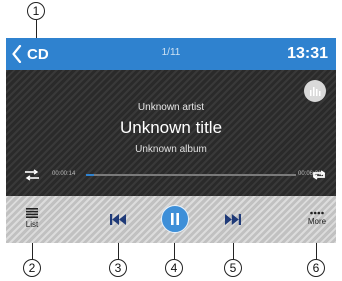  I want to click on artist-name: Unknown artist, so click(171, 107).